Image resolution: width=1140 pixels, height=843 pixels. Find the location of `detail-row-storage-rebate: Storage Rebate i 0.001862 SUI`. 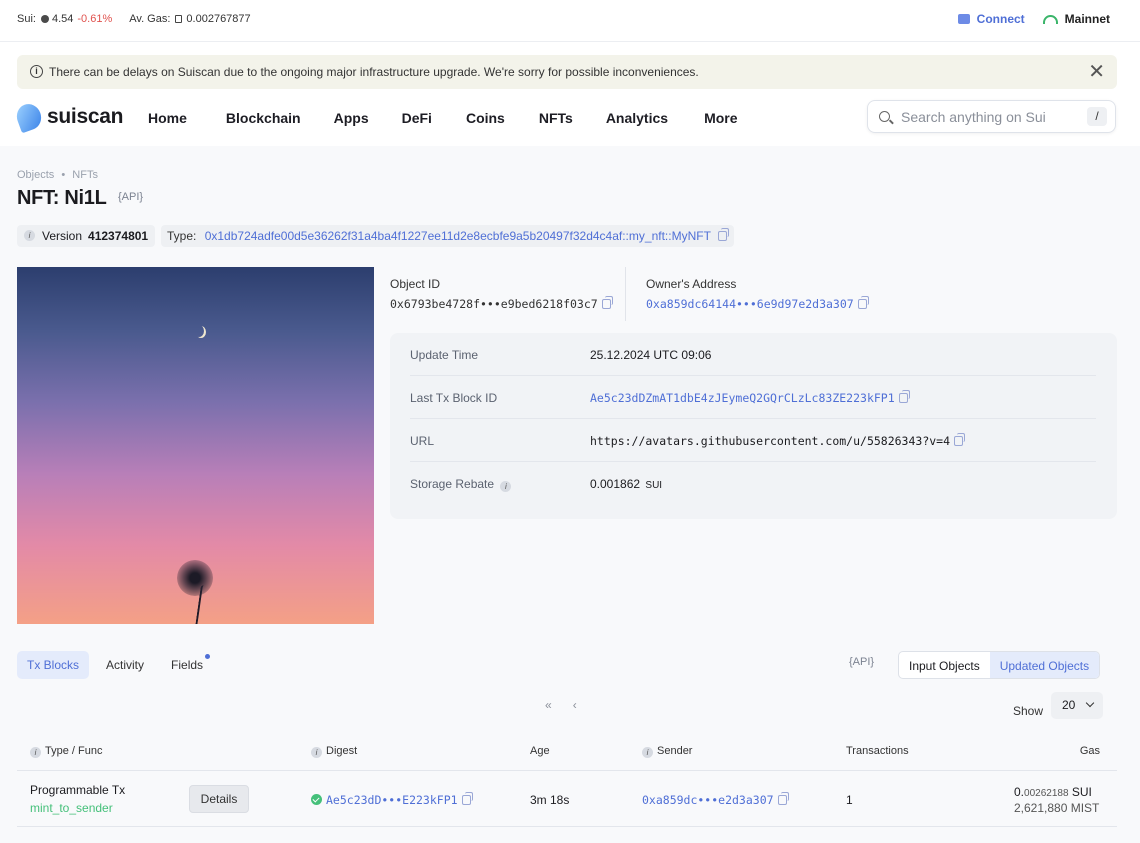

detail-row-storage-rebate: Storage Rebate i 0.001862 SUI is located at coordinates (753, 483).